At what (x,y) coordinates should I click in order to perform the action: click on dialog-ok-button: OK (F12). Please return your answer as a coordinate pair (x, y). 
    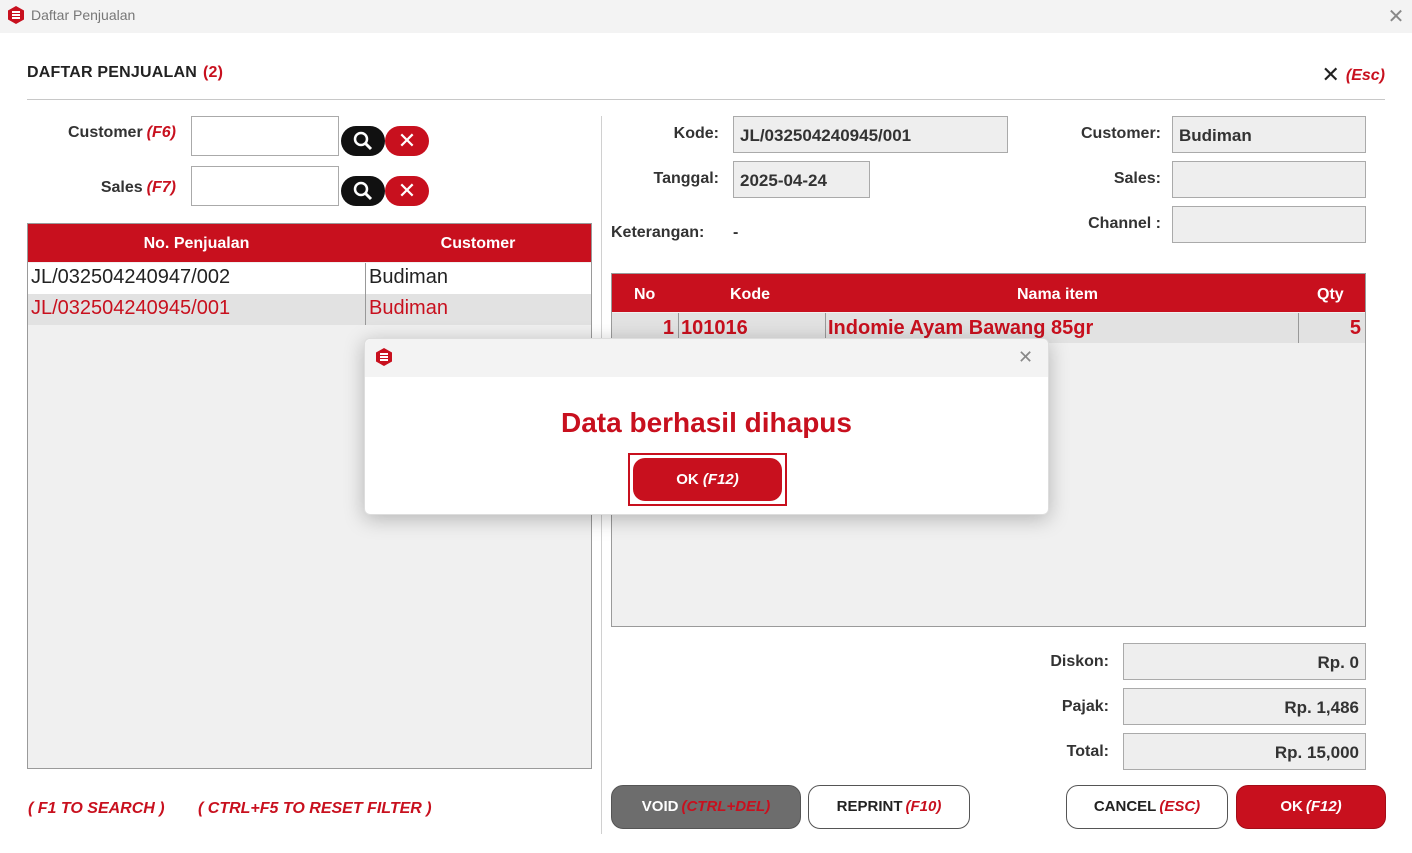
    Looking at the image, I should click on (707, 479).